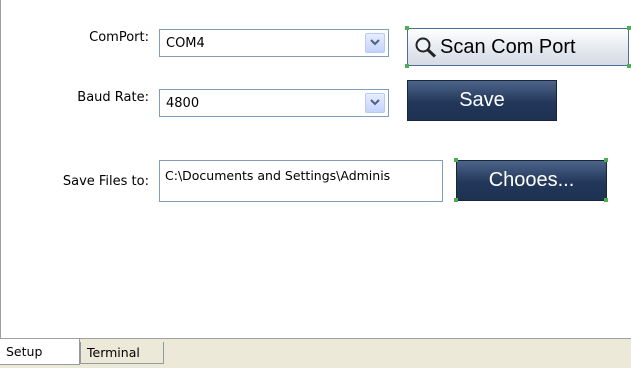 The height and width of the screenshot is (368, 631). I want to click on save-label: Save, so click(482, 100).